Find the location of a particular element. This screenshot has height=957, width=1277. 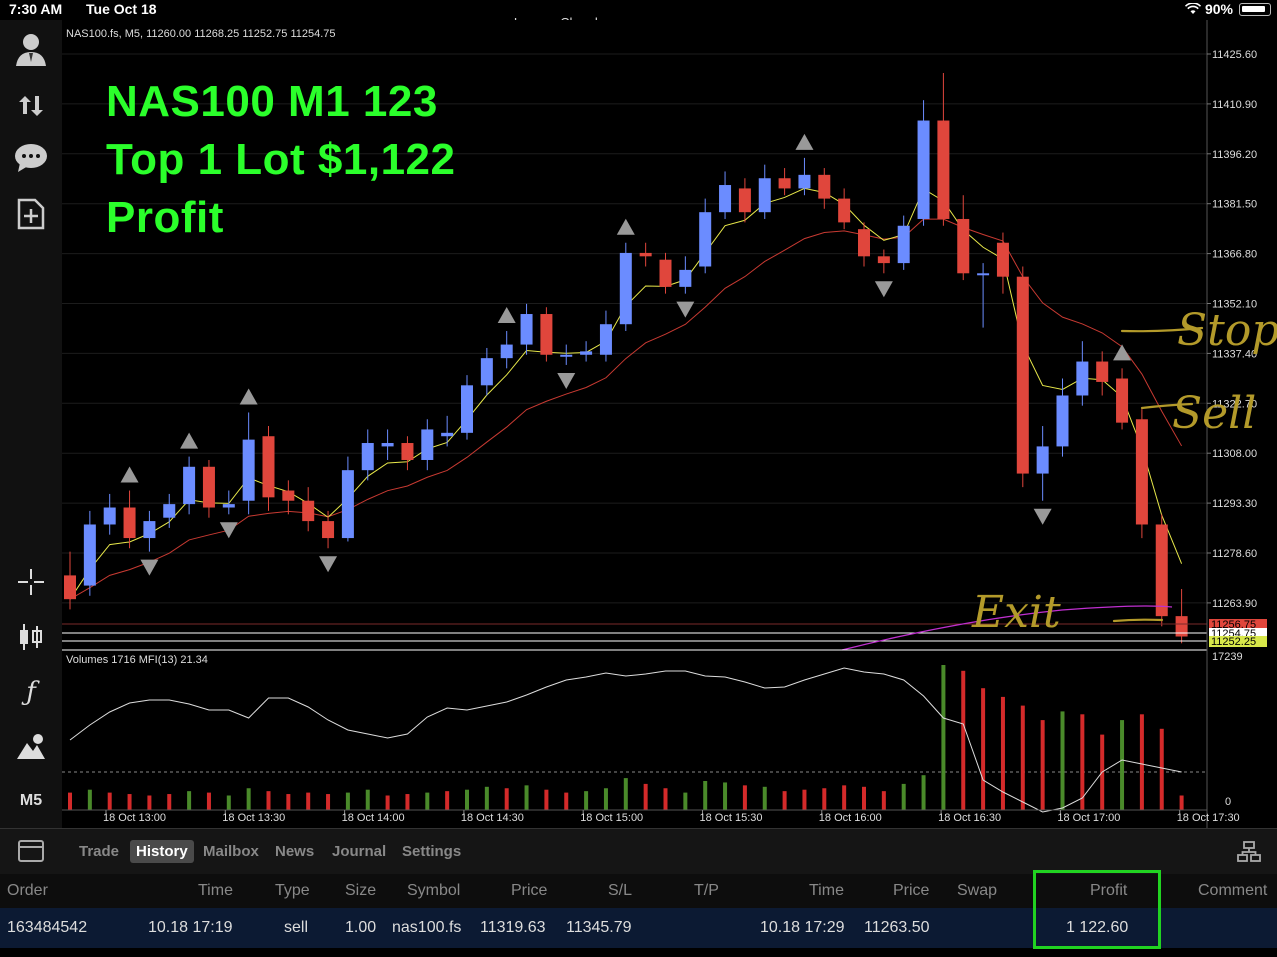

col-type: Type is located at coordinates (292, 891).